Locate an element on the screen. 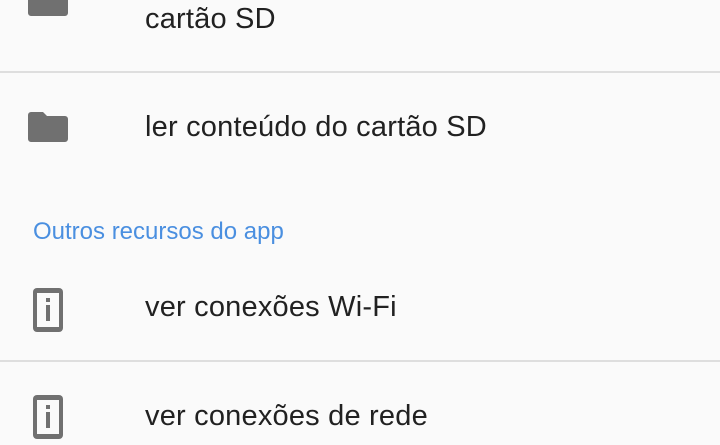  permission-label: ler conteúdo do cartão SD is located at coordinates (316, 127).